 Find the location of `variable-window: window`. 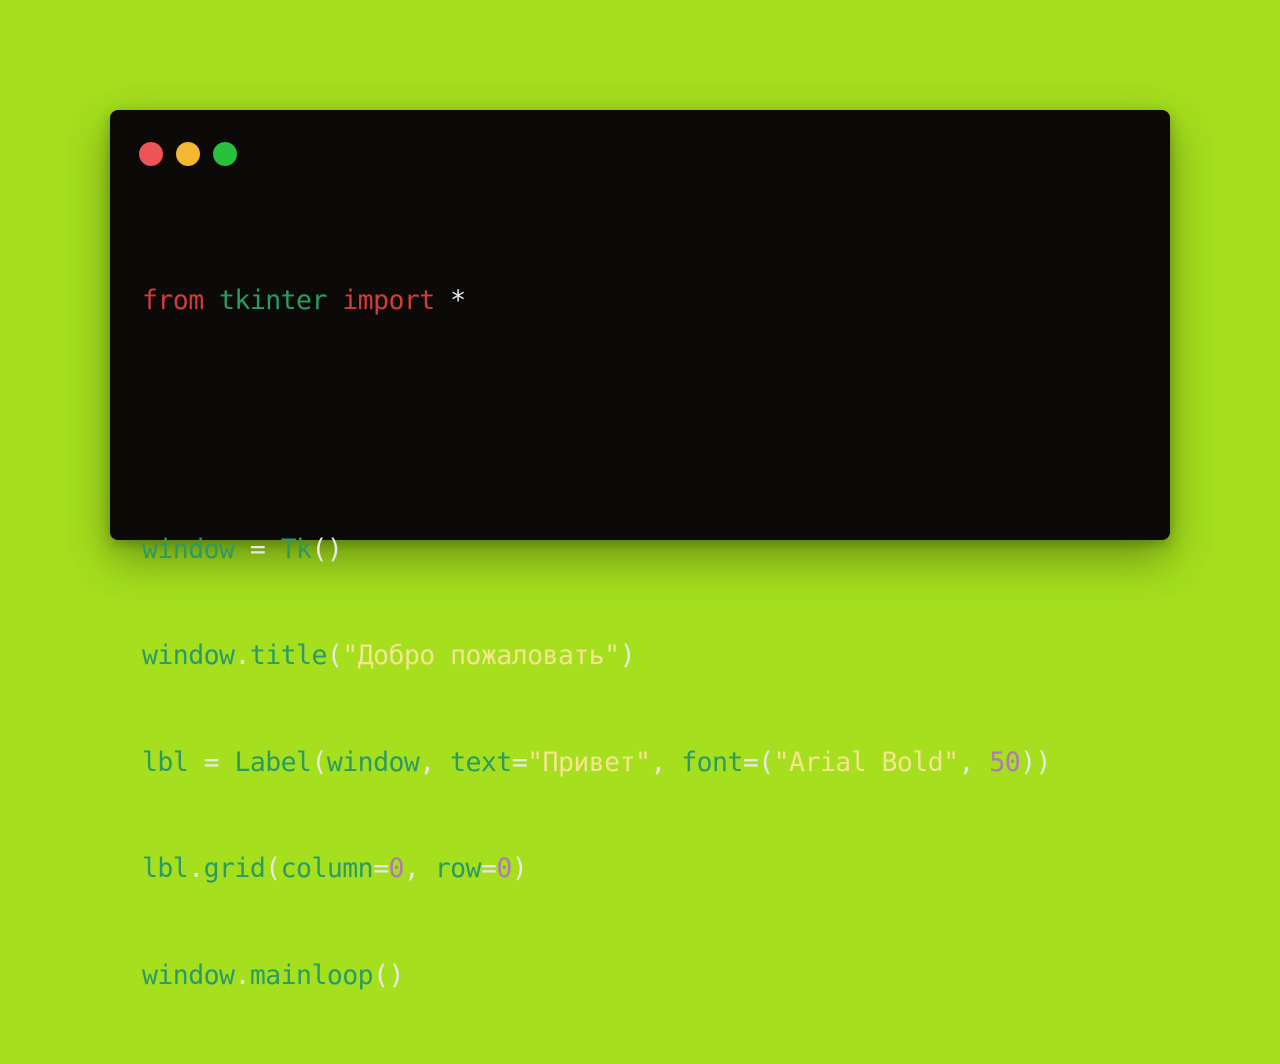

variable-window: window is located at coordinates (188, 549).